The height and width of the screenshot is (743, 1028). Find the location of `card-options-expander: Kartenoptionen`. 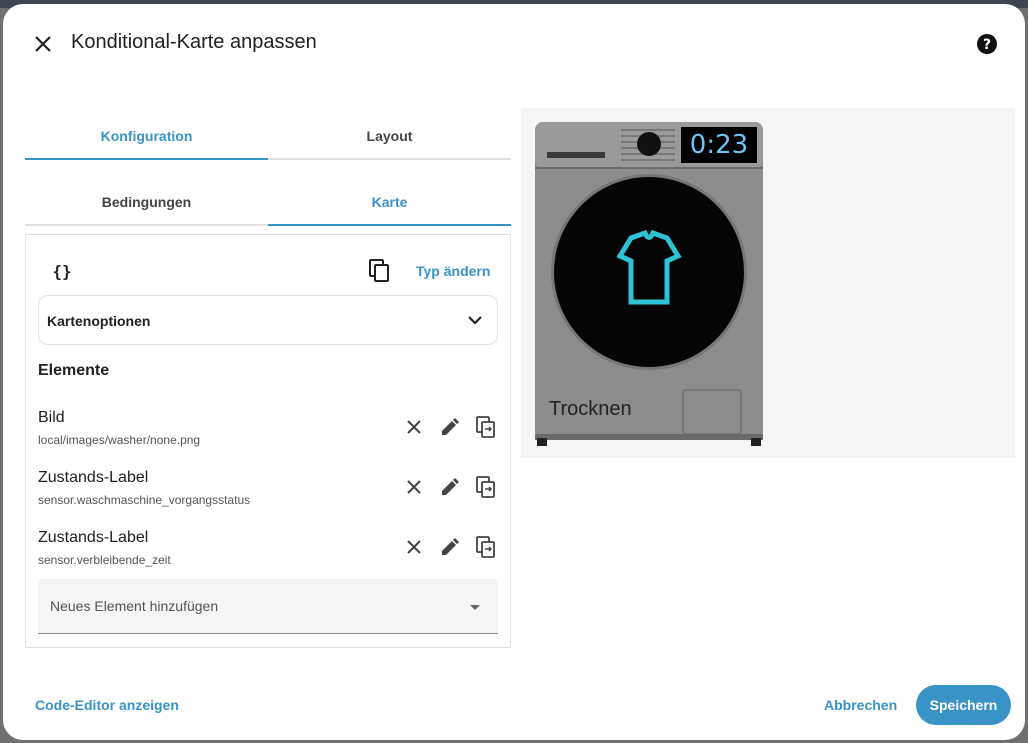

card-options-expander: Kartenoptionen is located at coordinates (268, 320).